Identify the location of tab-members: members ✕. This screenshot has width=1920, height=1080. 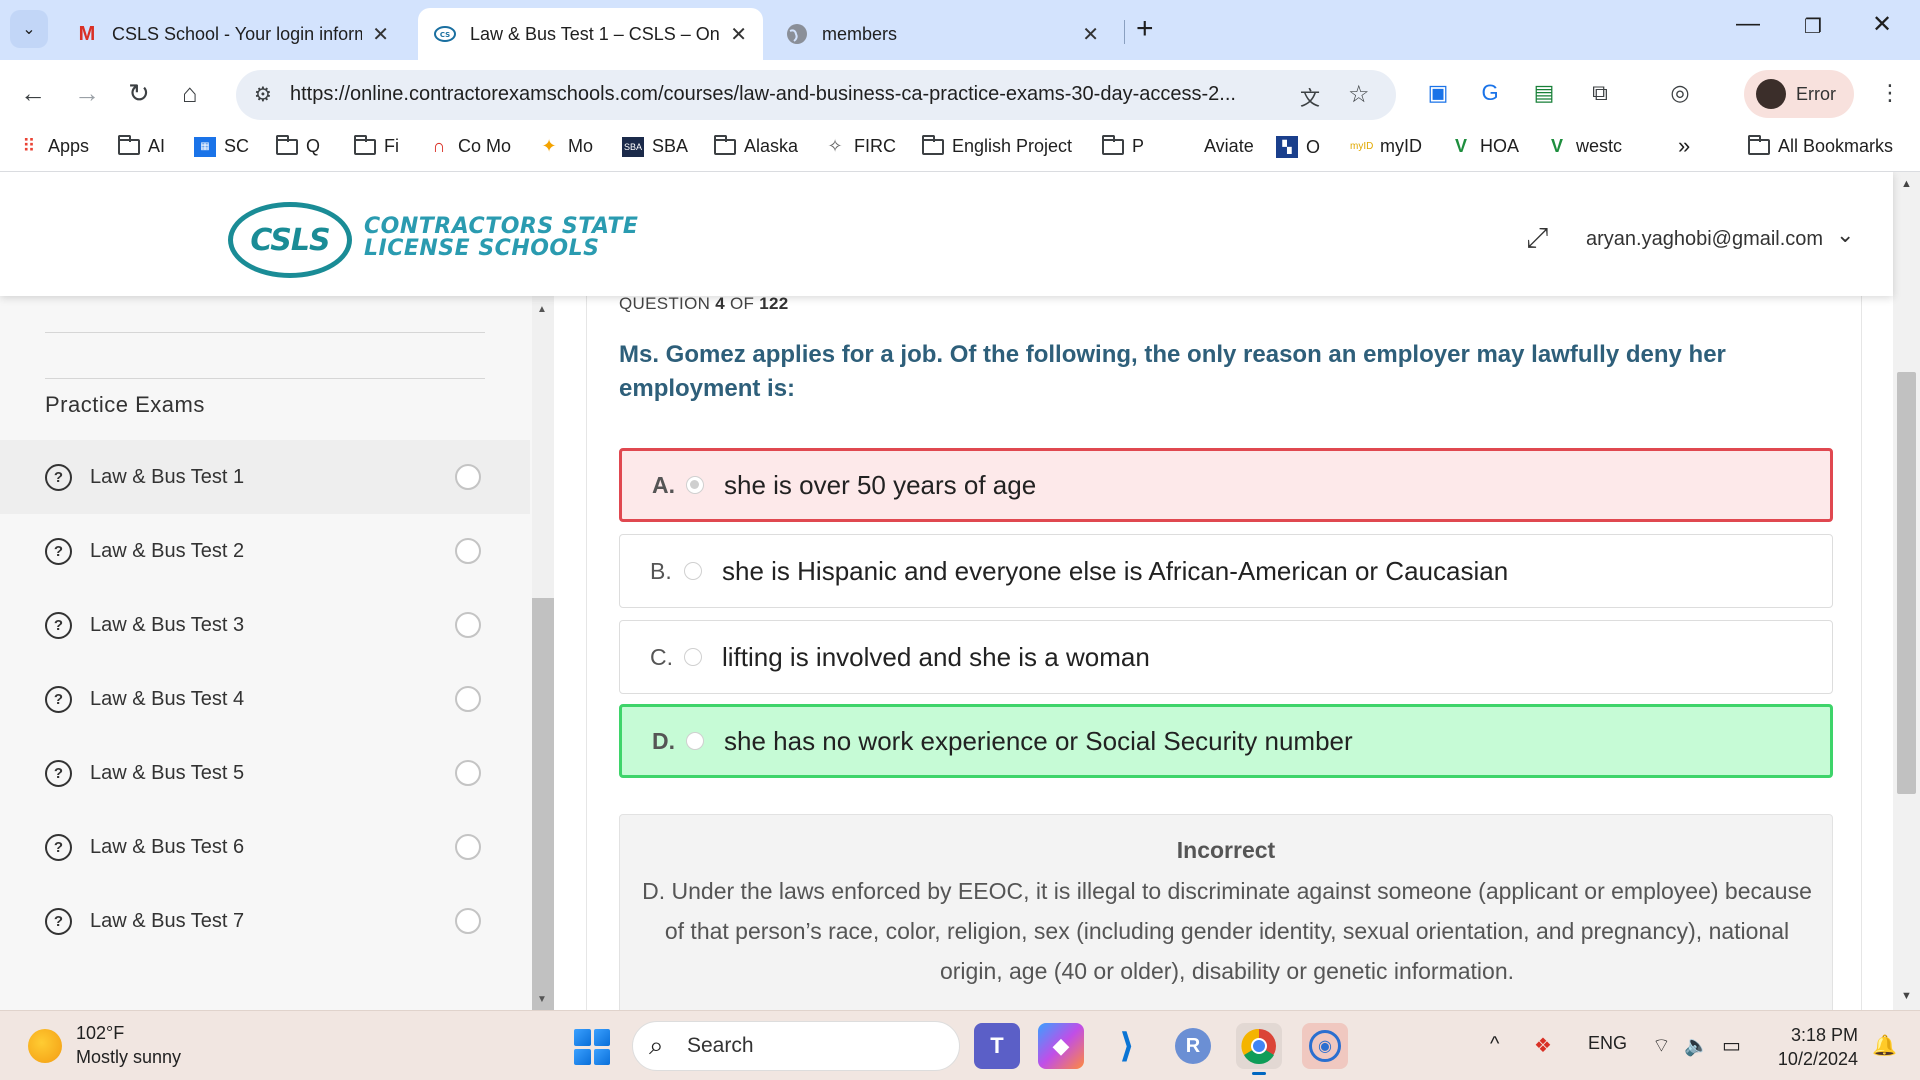
(942, 34).